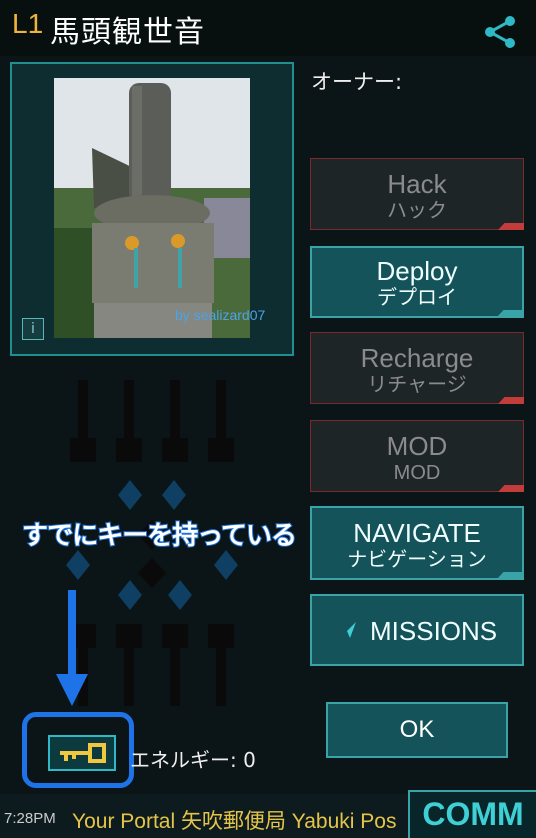 Image resolution: width=536 pixels, height=838 pixels. I want to click on missions-arrow-icon, so click(348, 630).